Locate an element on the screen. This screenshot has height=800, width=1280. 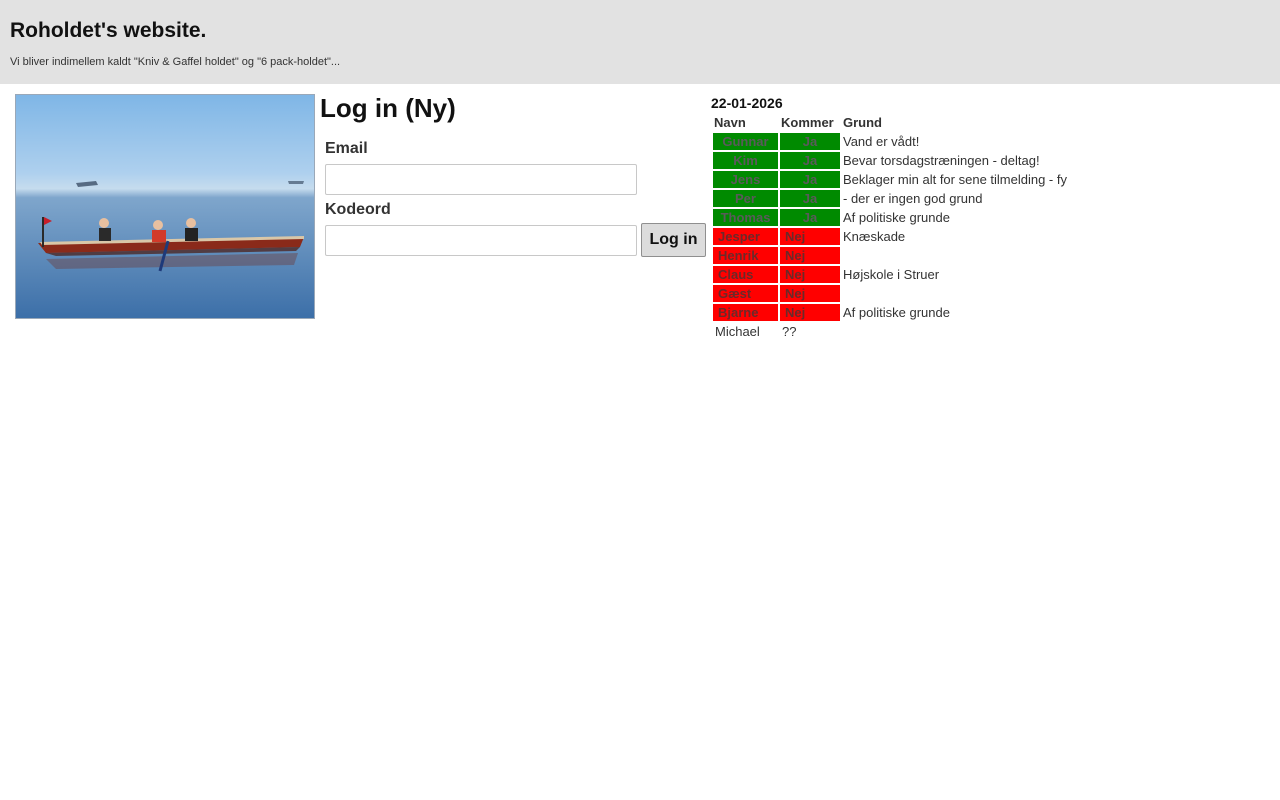
attendance-reason: Højskole i Struer is located at coordinates (891, 274).